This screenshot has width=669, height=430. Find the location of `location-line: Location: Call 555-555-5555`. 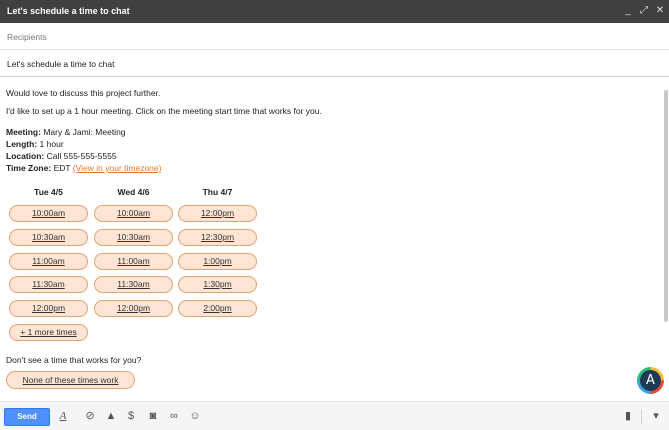

location-line: Location: Call 555-555-5555 is located at coordinates (61, 156).